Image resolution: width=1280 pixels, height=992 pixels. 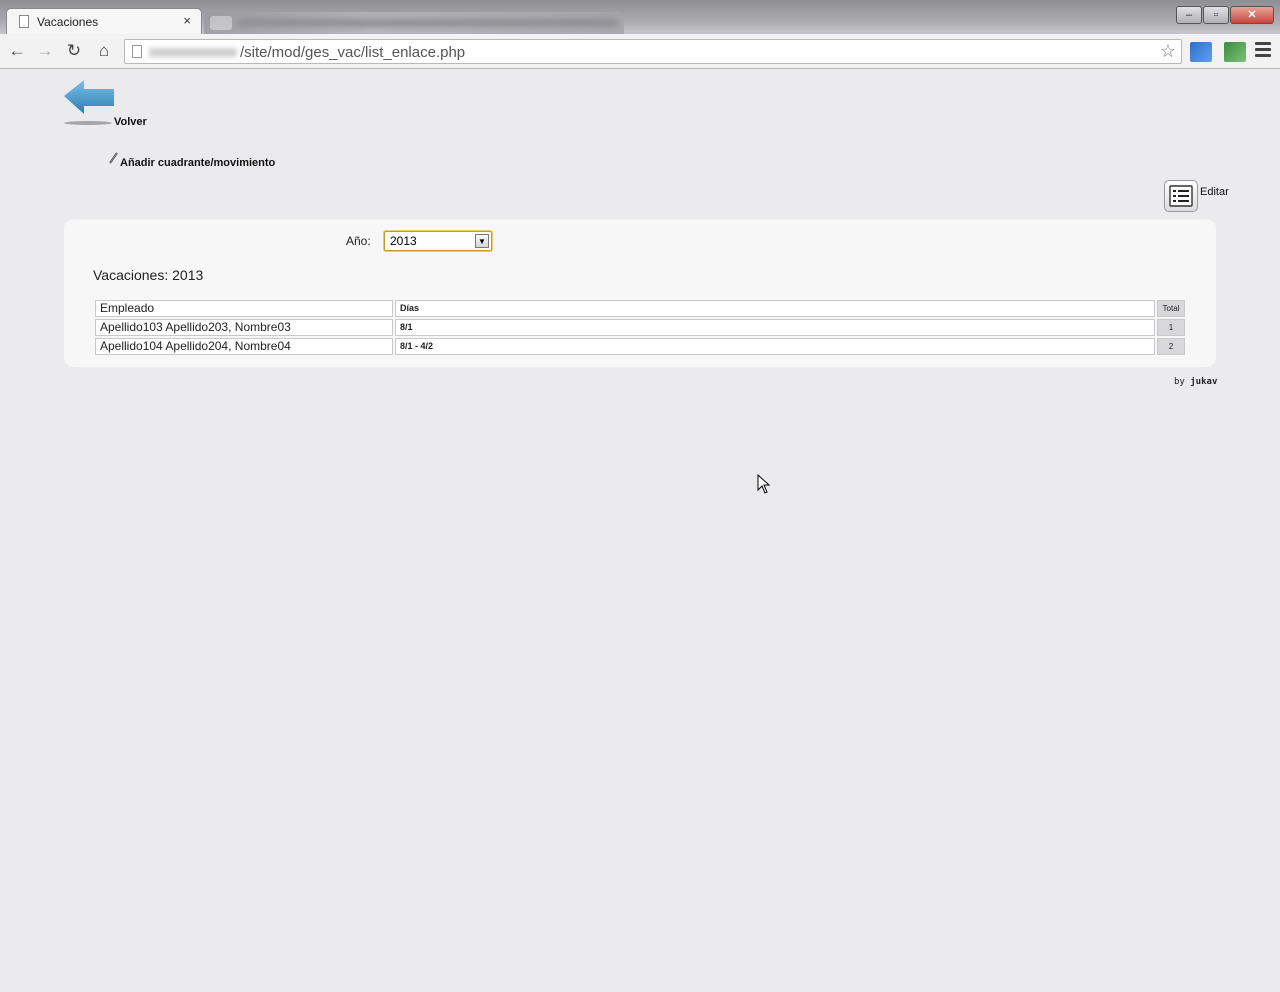 I want to click on edit-button, so click(x=1181, y=196).